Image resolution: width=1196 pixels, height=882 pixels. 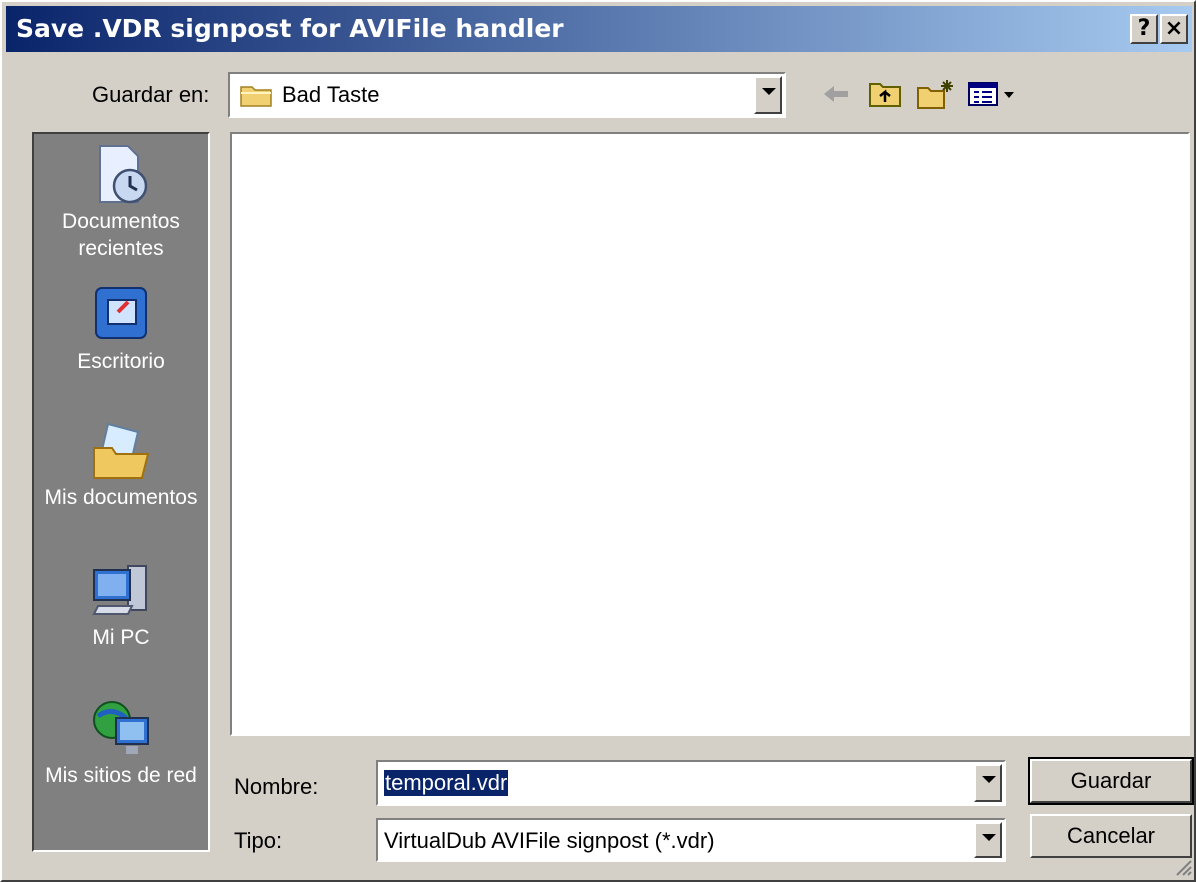 What do you see at coordinates (290, 28) in the screenshot?
I see `window-title: Save .VDR signpost for AVIFile handler` at bounding box center [290, 28].